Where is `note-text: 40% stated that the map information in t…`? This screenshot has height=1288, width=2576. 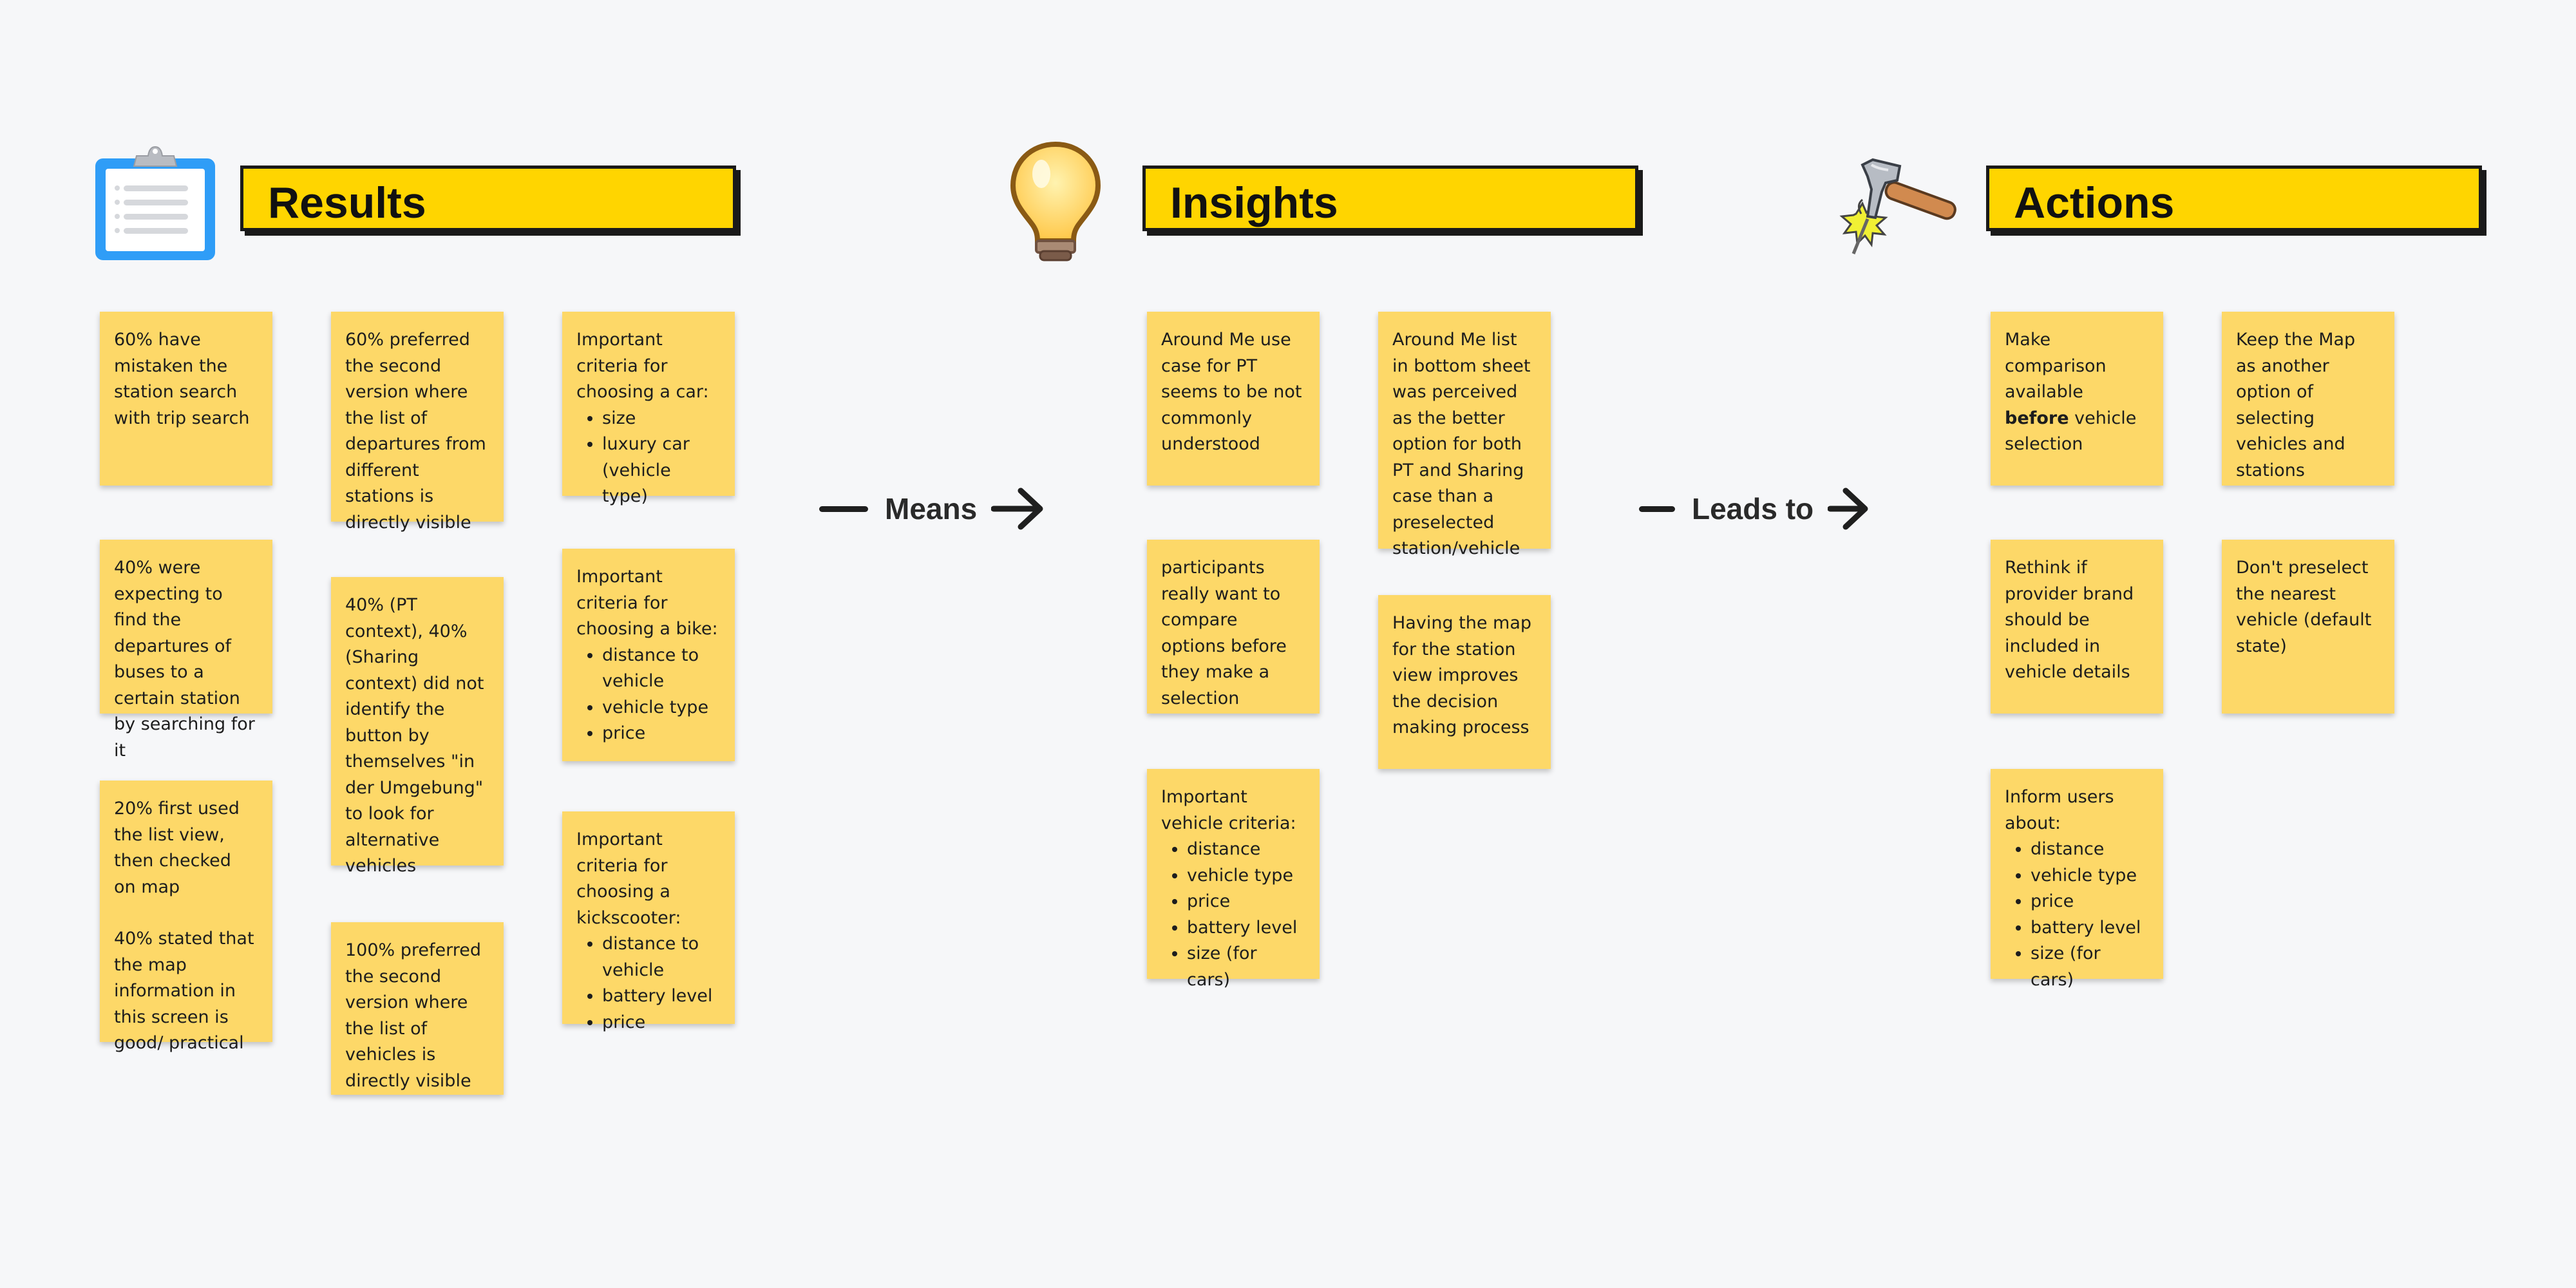
note-text: 40% stated that the map information in t… is located at coordinates (184, 991).